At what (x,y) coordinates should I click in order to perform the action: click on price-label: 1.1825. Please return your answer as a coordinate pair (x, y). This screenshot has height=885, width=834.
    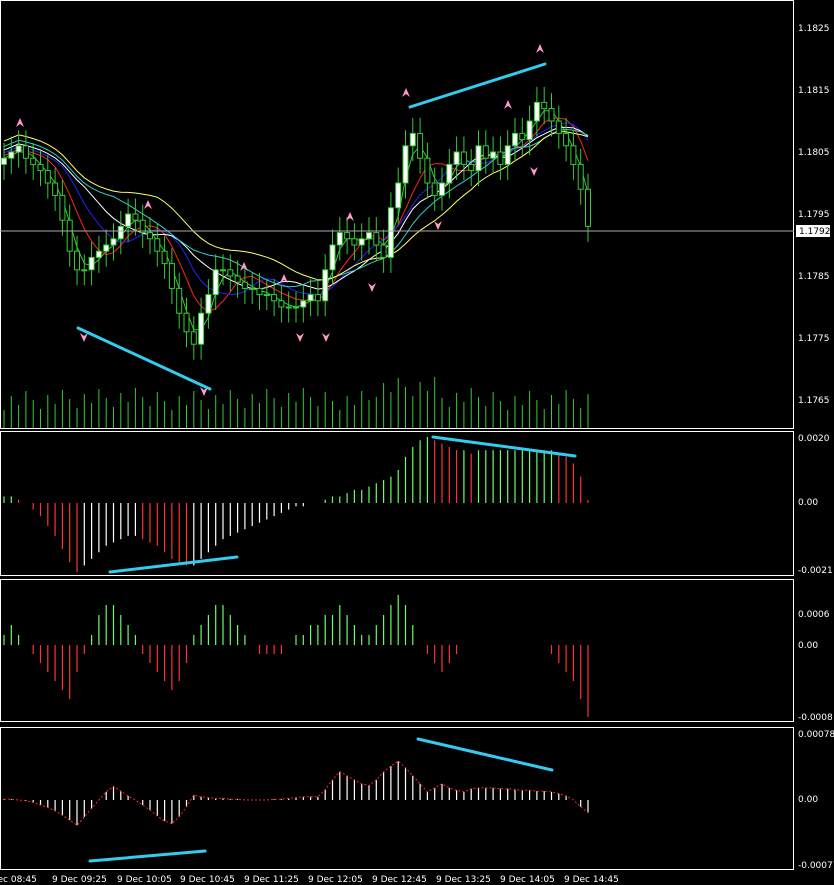
    Looking at the image, I should click on (814, 29).